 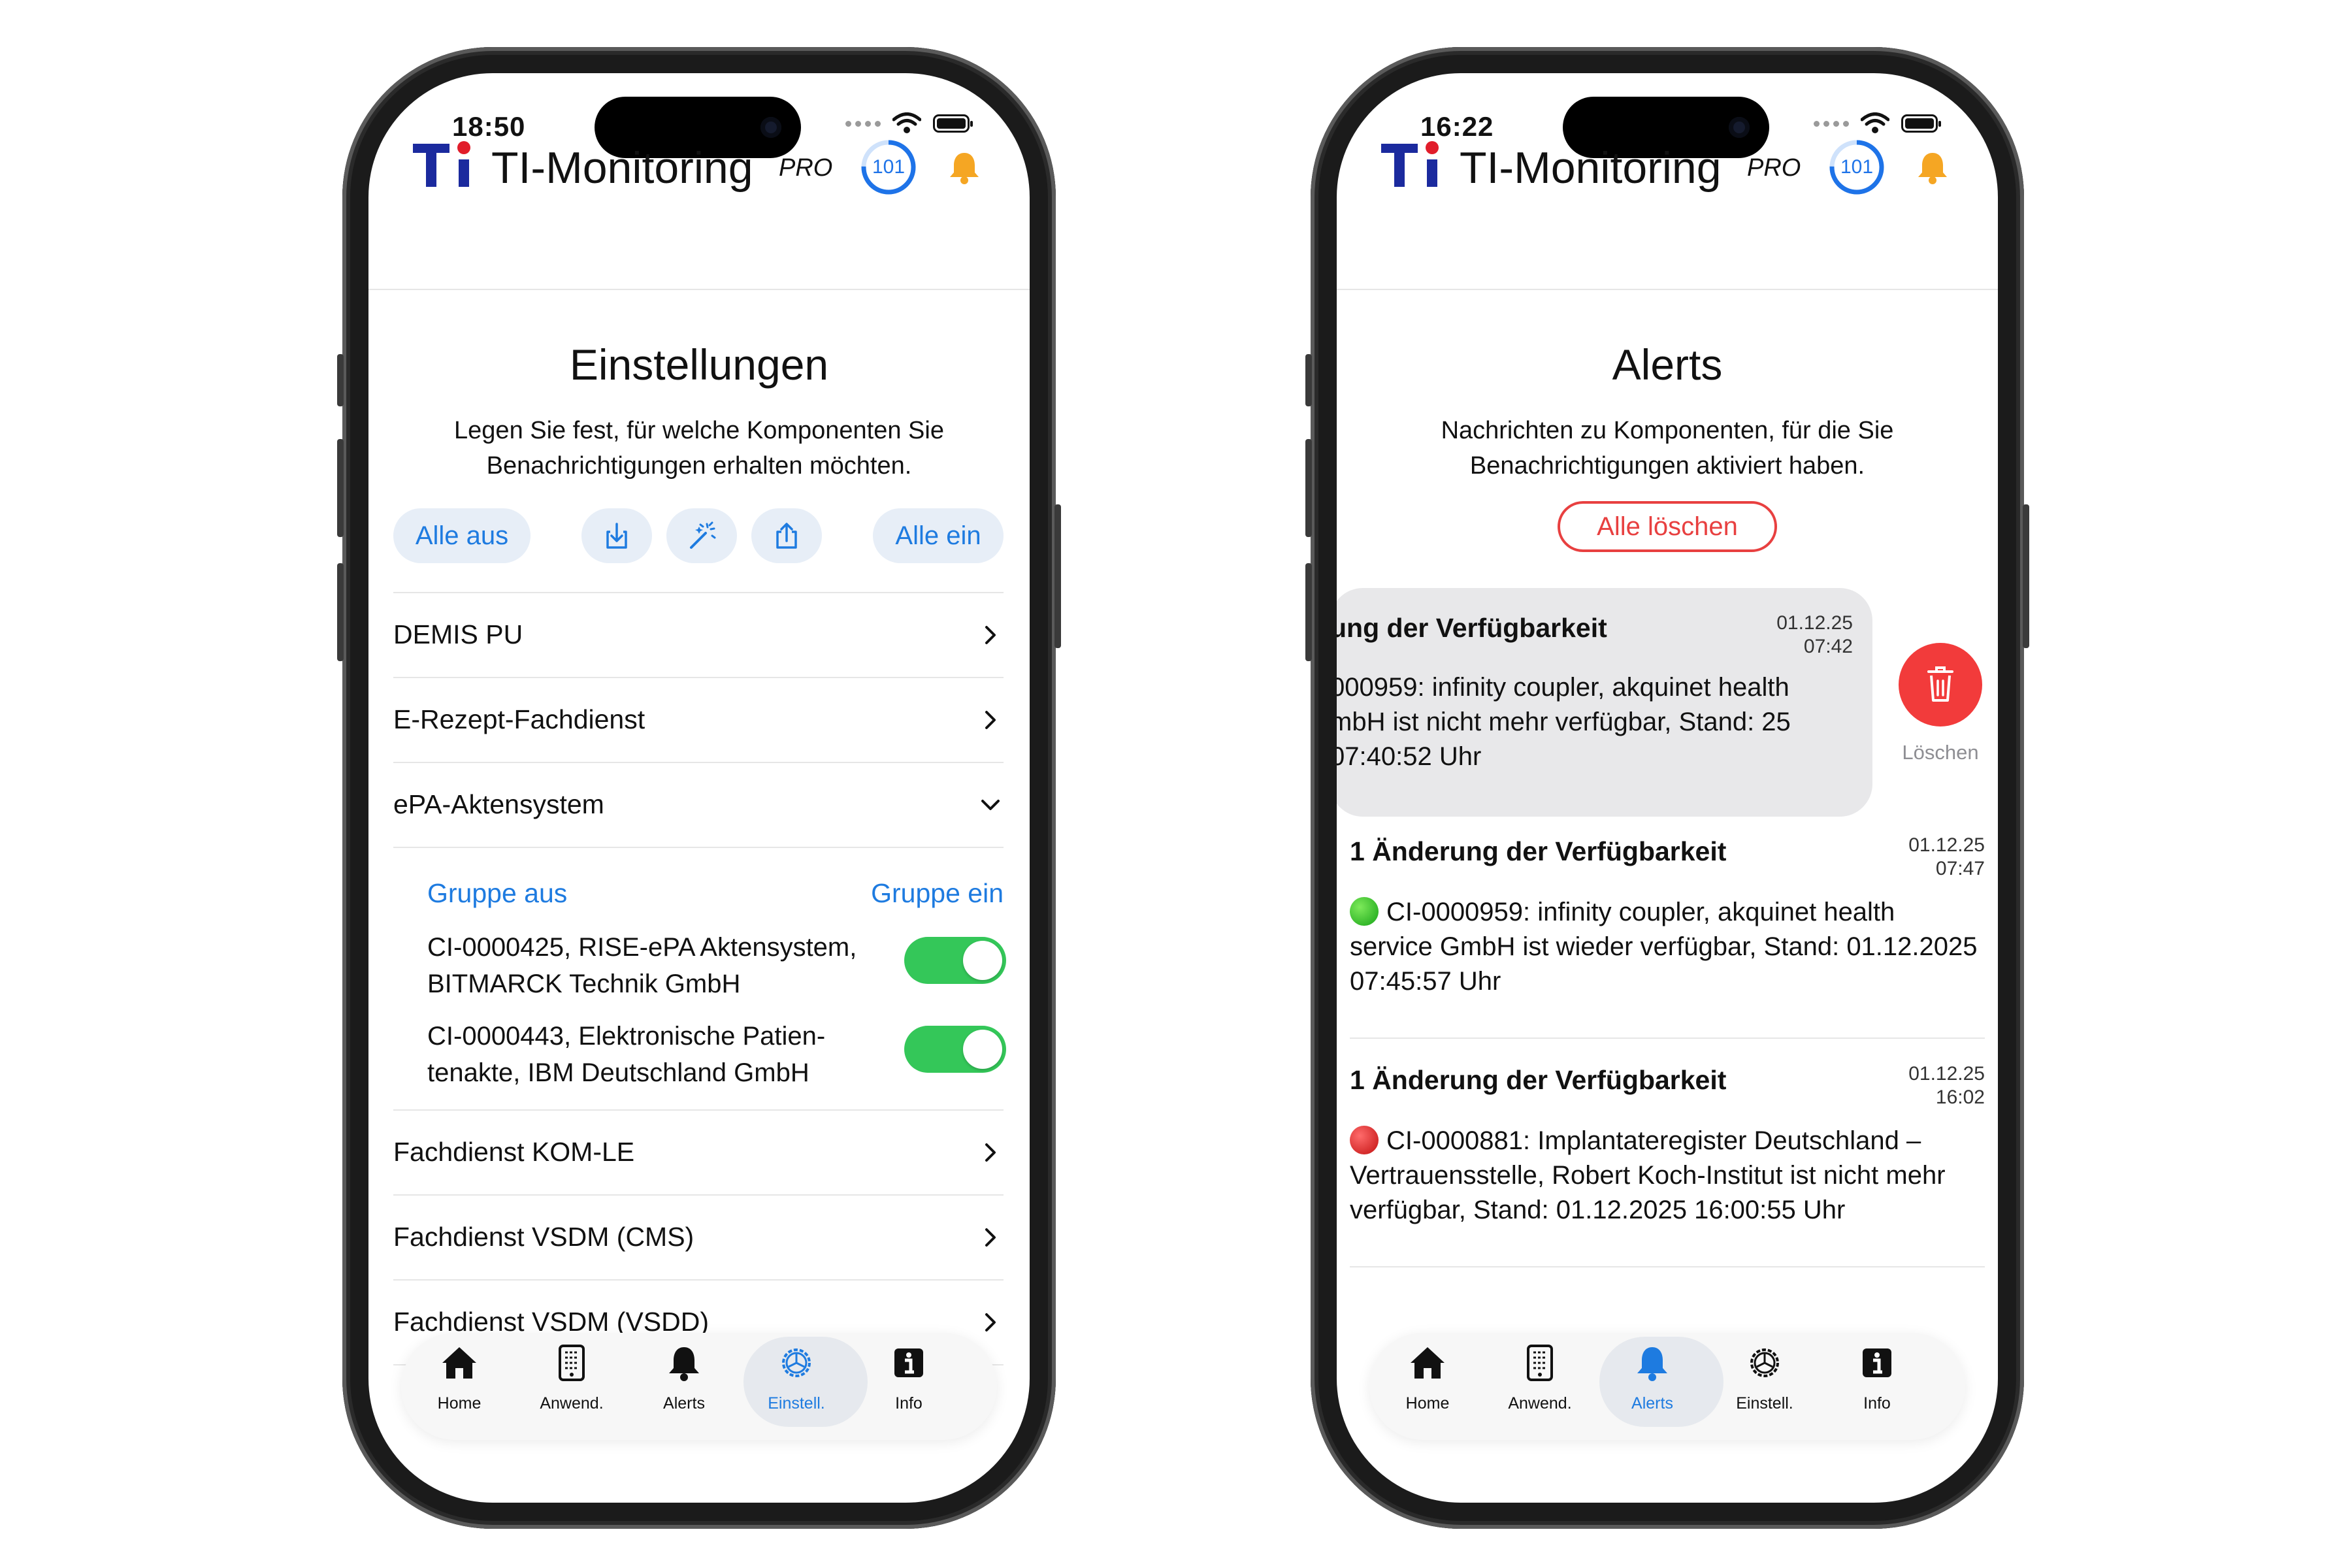 I want to click on delete-button, so click(x=1940, y=685).